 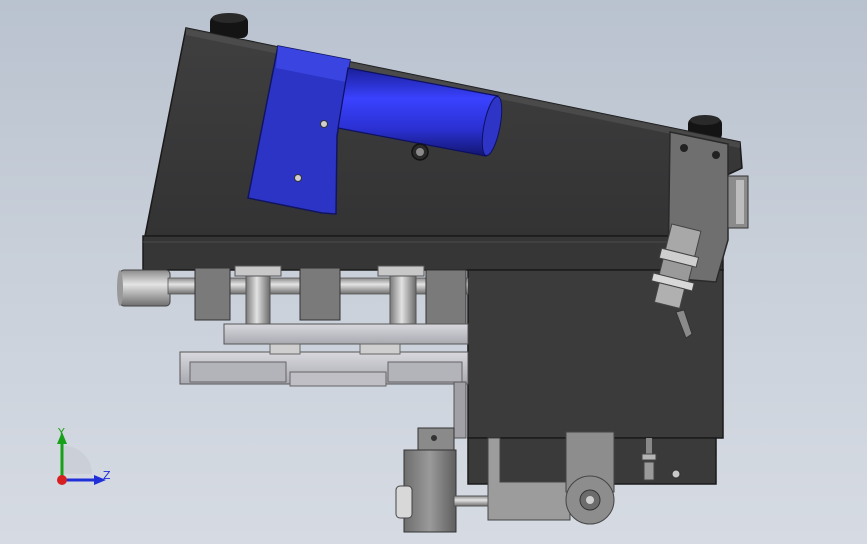 What do you see at coordinates (258, 295) in the screenshot?
I see `vertical-post-left` at bounding box center [258, 295].